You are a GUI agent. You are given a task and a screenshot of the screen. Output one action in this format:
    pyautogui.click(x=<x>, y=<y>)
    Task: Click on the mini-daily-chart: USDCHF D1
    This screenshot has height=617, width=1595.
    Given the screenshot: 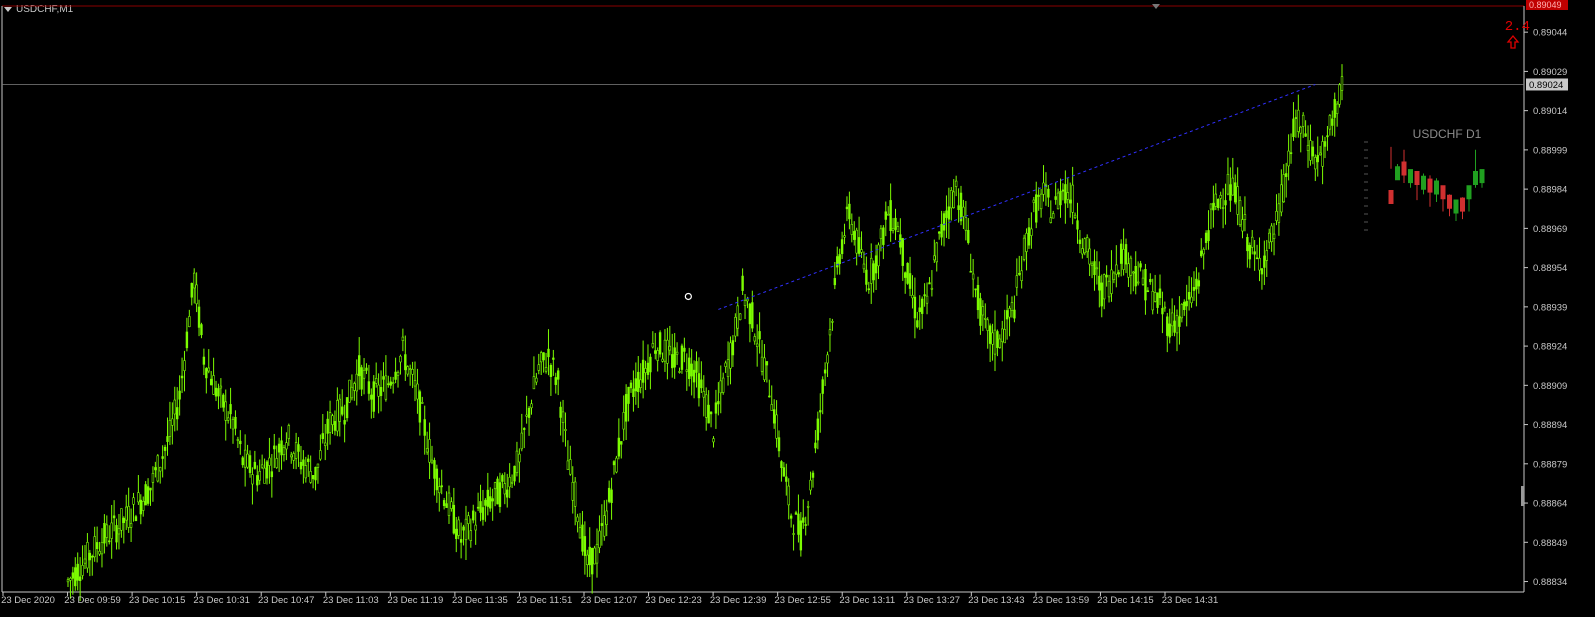 What is the action you would take?
    pyautogui.click(x=1424, y=179)
    